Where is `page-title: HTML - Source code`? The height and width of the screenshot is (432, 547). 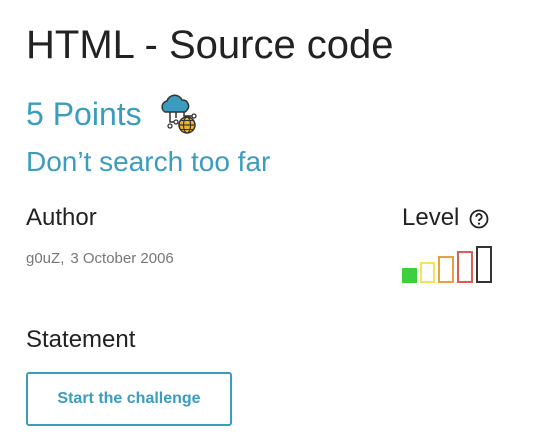
page-title: HTML - Source code is located at coordinates (210, 45).